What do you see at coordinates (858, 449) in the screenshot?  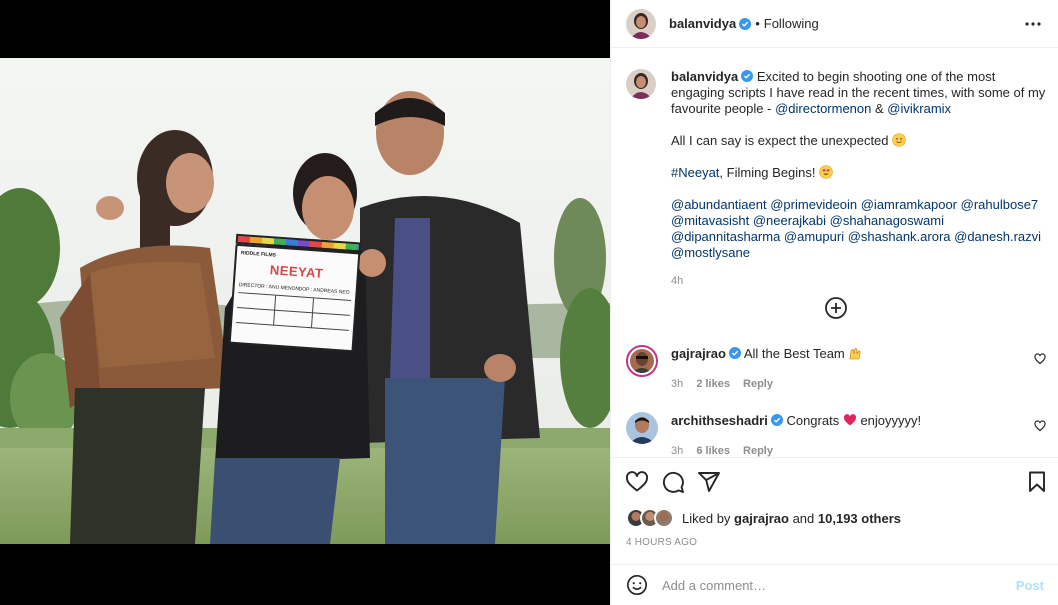 I see `comment-meta: 3h 6 likes Reply` at bounding box center [858, 449].